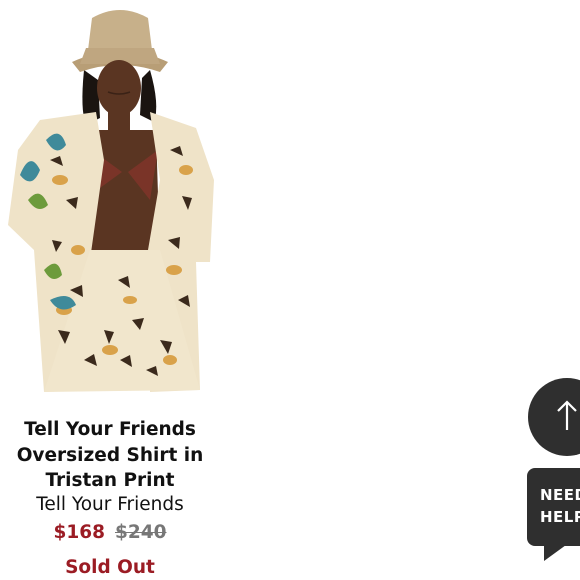 This screenshot has height=580, width=580. Describe the element at coordinates (560, 506) in the screenshot. I see `need-help-label: NEED HELP` at that location.